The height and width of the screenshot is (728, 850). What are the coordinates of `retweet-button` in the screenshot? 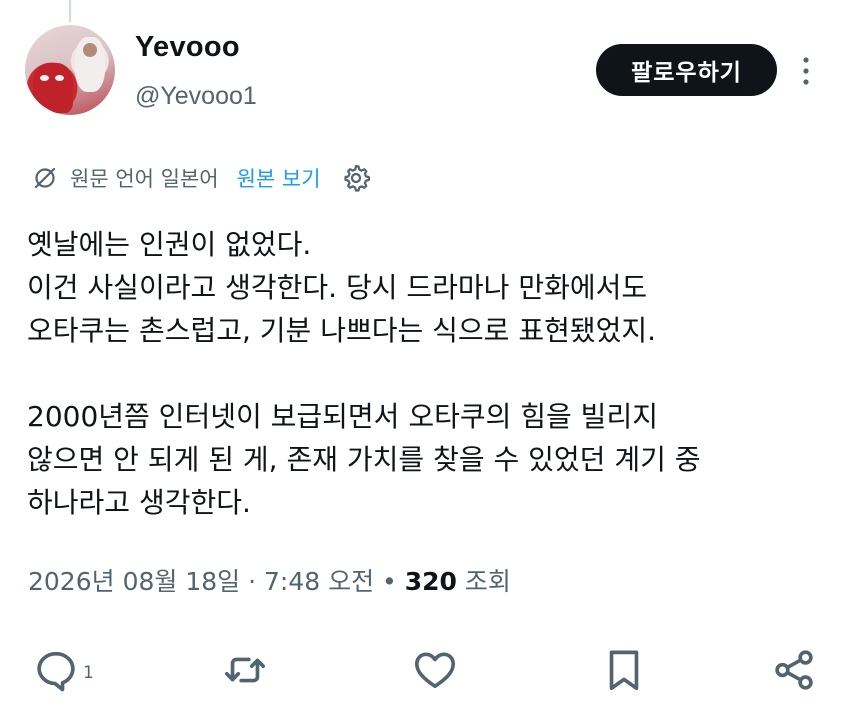 It's located at (245, 670).